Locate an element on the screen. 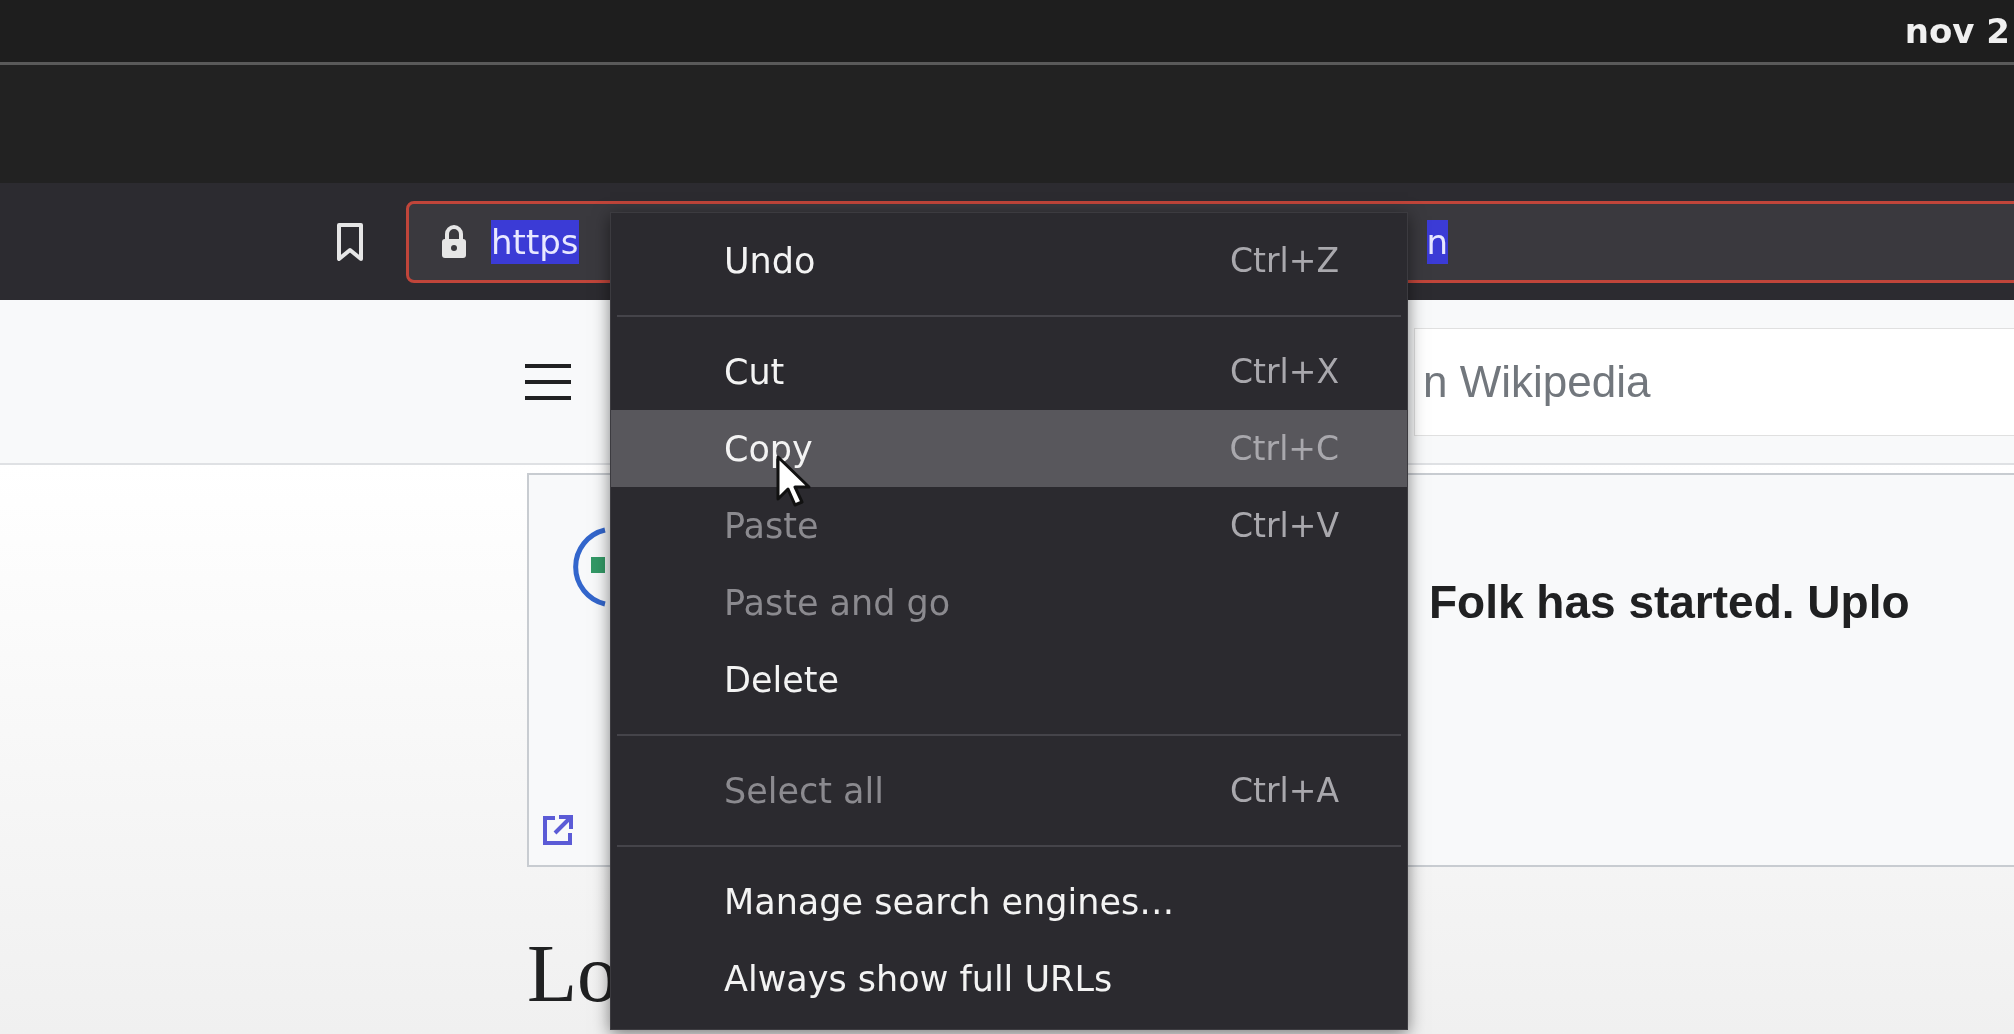 The width and height of the screenshot is (2014, 1034). banner-text: Folk has started. Uplo is located at coordinates (1669, 602).